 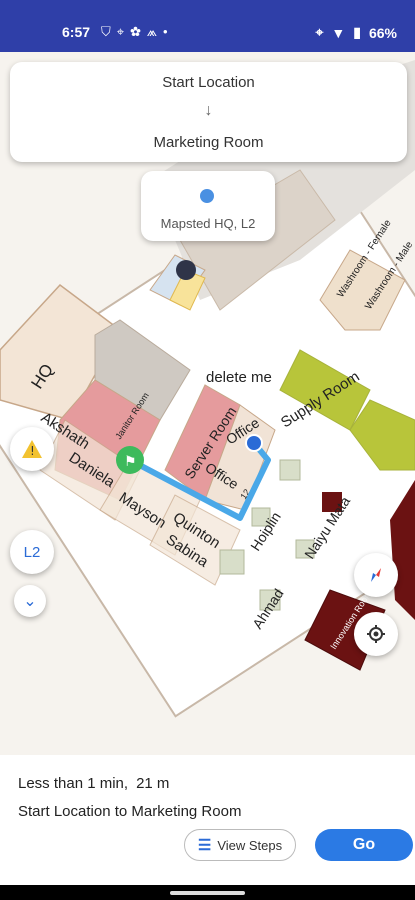 I want to click on battery-icon: ▮, so click(x=357, y=32).